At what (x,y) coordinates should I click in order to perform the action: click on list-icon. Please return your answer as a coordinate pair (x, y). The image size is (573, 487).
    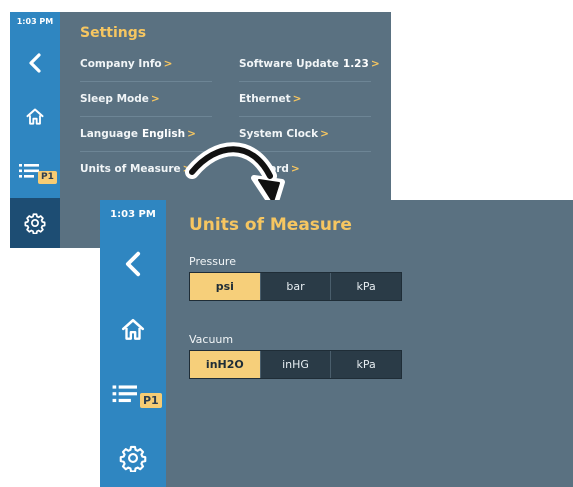
    Looking at the image, I should click on (124, 394).